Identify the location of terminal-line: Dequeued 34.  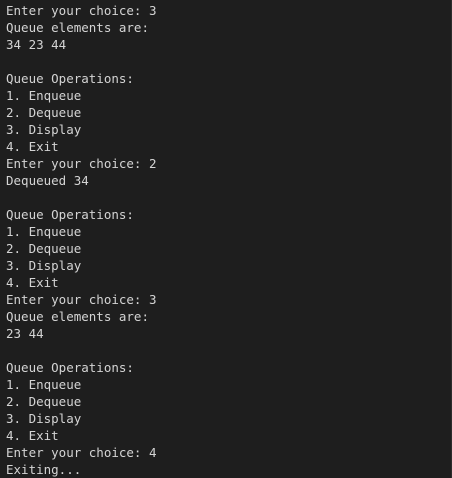
(47, 180).